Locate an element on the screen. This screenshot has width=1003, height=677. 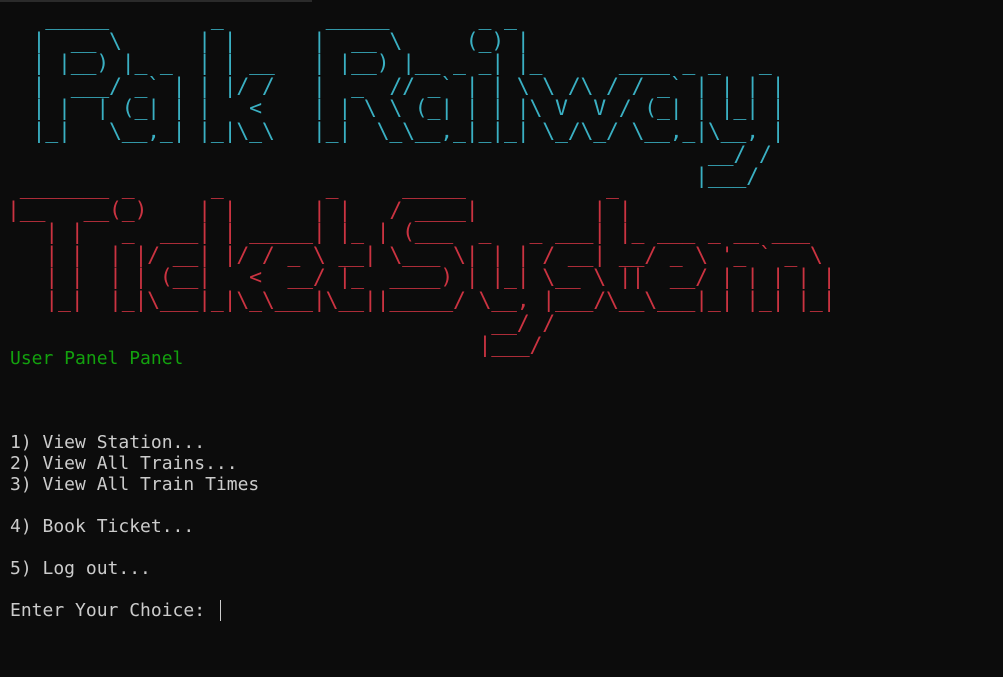
choice-prompt-line: Enter Your Choice: is located at coordinates (115, 610).